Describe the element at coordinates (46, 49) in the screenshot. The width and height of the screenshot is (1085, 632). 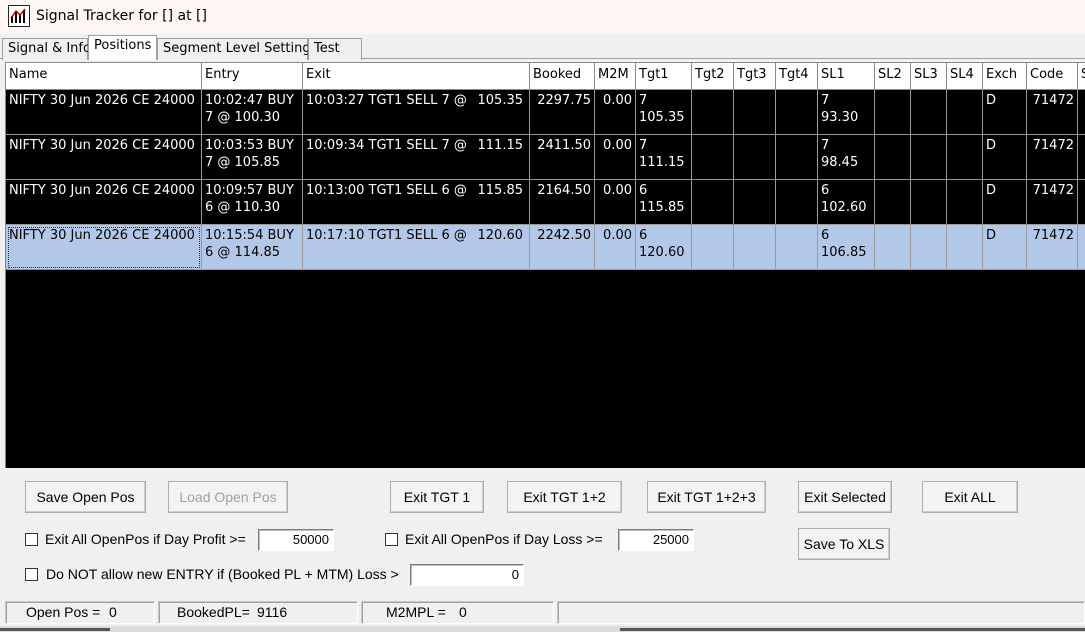
I see `tab-signal-info: Signal & Info` at that location.